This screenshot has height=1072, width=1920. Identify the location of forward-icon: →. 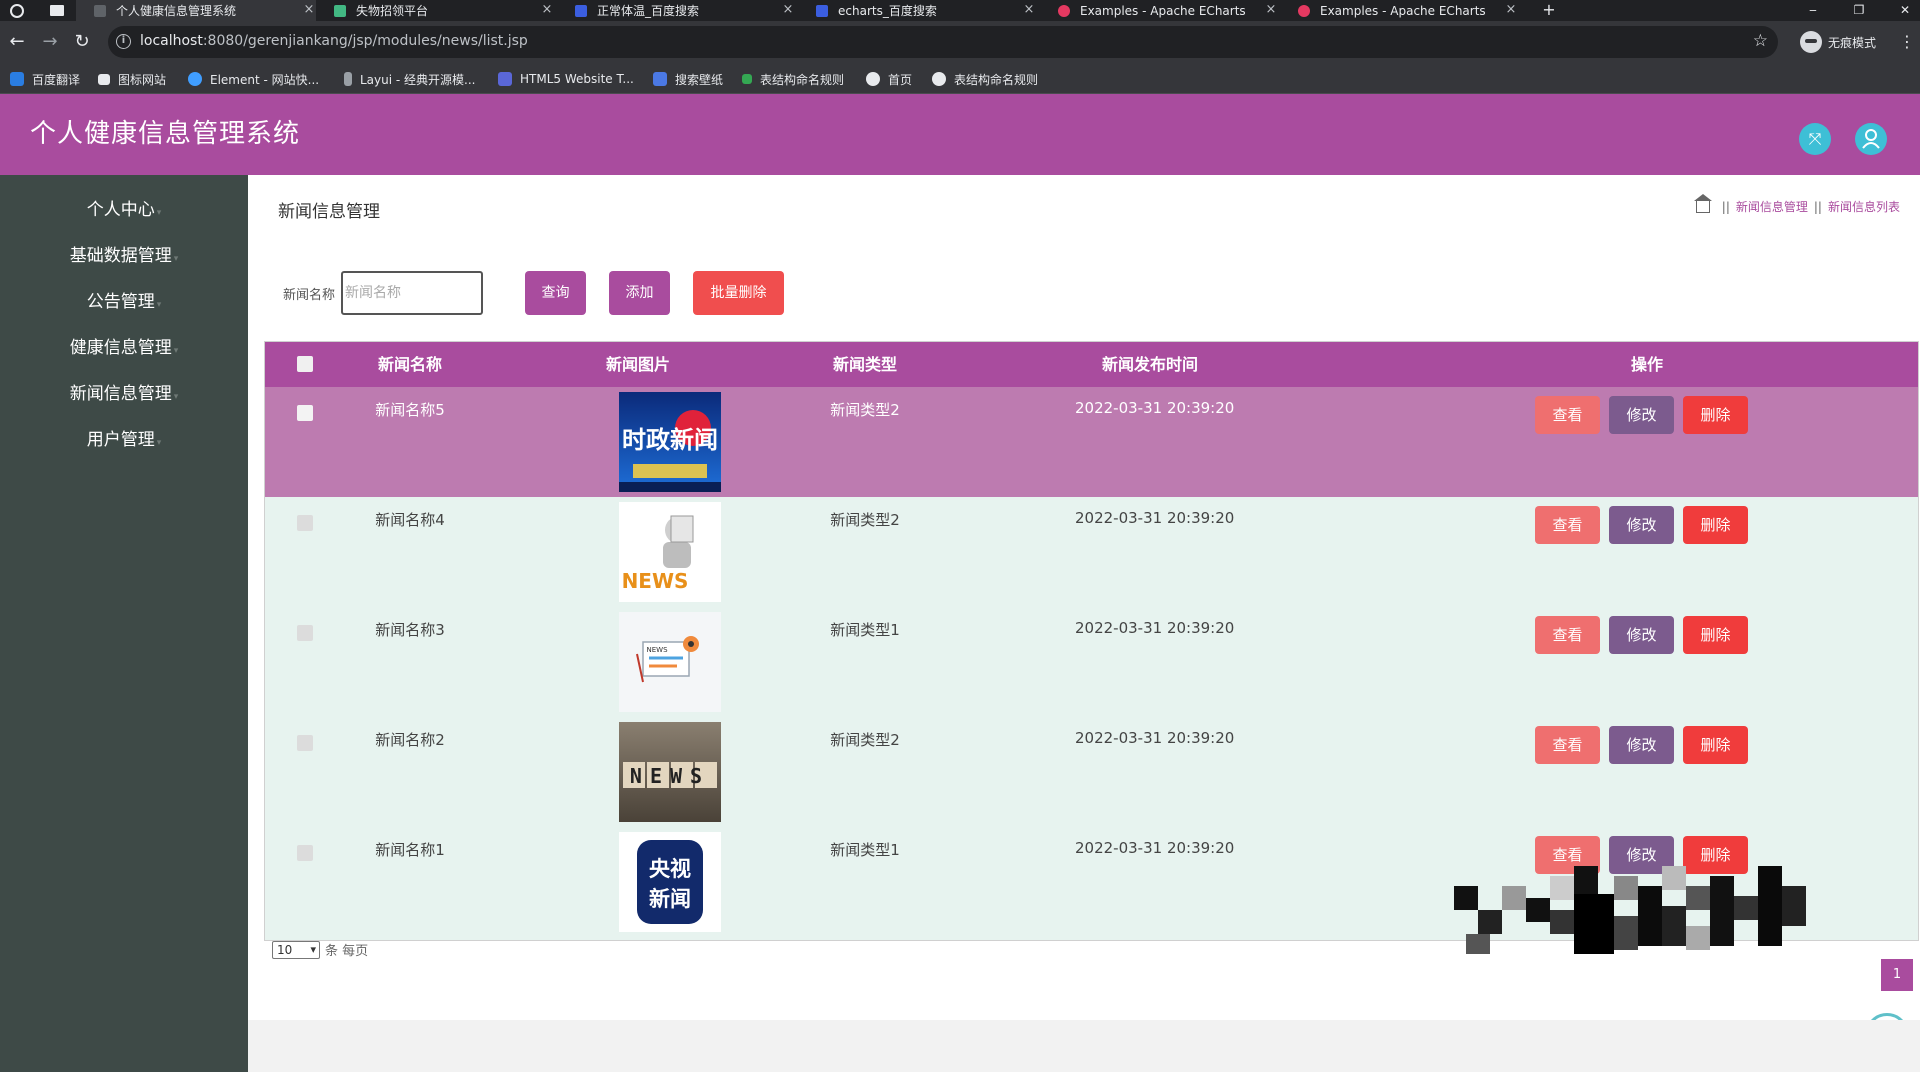
(50, 42).